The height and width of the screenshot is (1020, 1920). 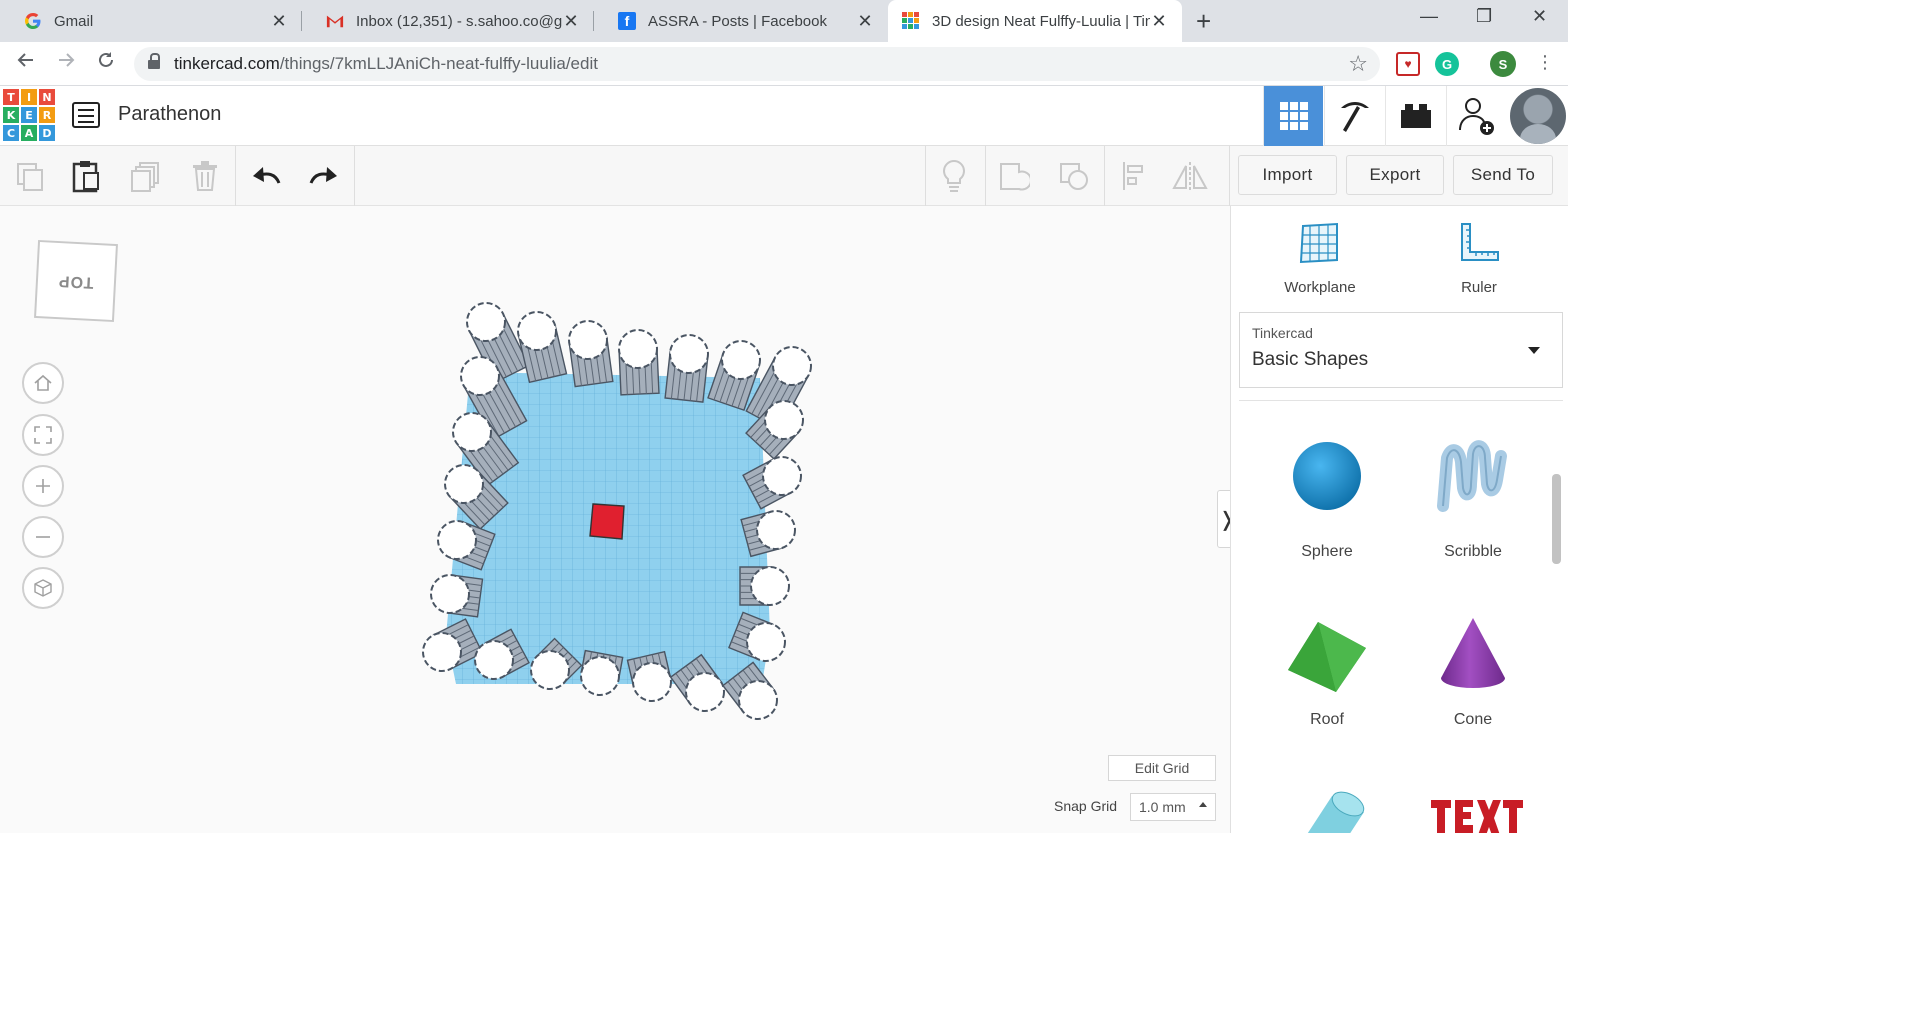 I want to click on reload-icon, so click(x=106, y=63).